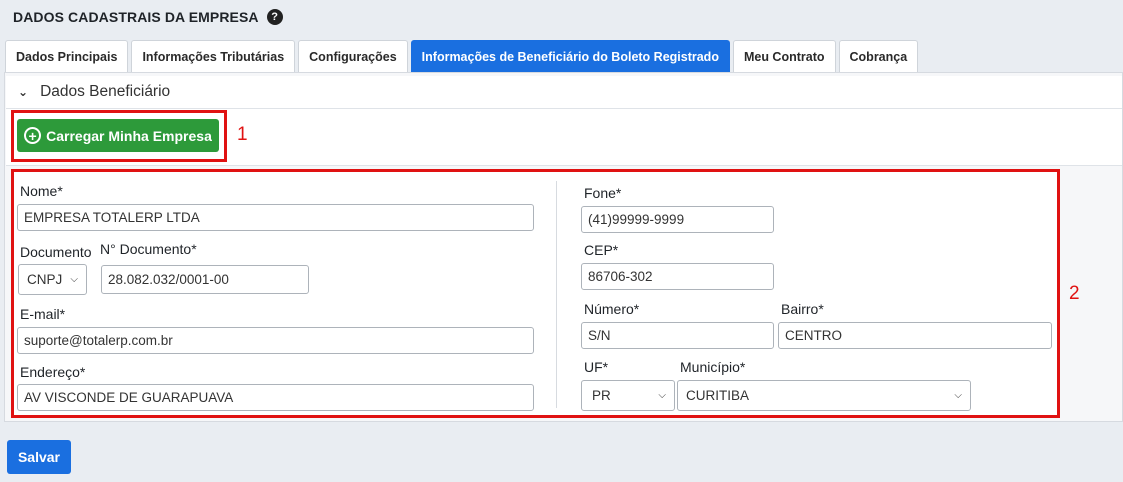  Describe the element at coordinates (275, 340) in the screenshot. I see `email-input: suporte@totalerp.com.br` at that location.